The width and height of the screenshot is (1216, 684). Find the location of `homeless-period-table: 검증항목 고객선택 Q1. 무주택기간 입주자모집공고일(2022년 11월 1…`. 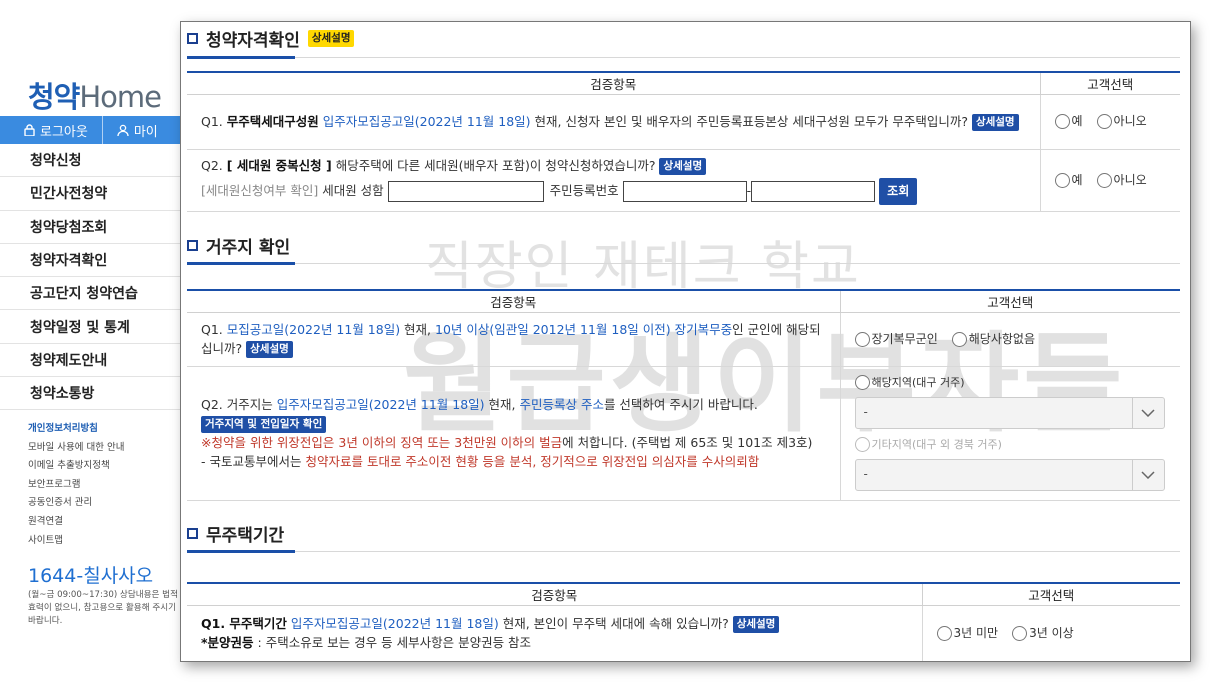

homeless-period-table: 검증항목 고객선택 Q1. 무주택기간 입주자모집공고일(2022년 11월 1… is located at coordinates (683, 621).